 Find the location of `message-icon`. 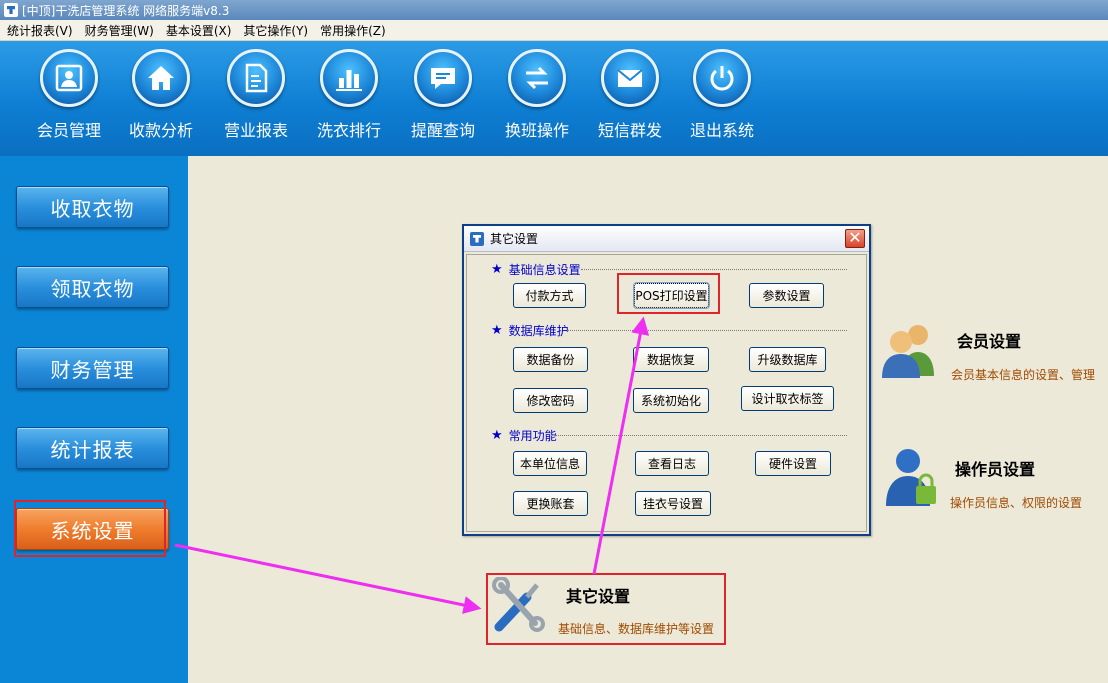

message-icon is located at coordinates (443, 78).